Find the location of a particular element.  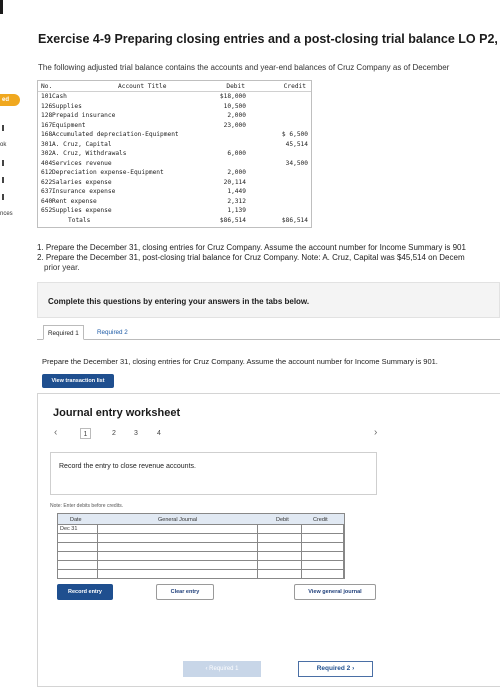

credit-amount: $86,514 is located at coordinates (294, 220).